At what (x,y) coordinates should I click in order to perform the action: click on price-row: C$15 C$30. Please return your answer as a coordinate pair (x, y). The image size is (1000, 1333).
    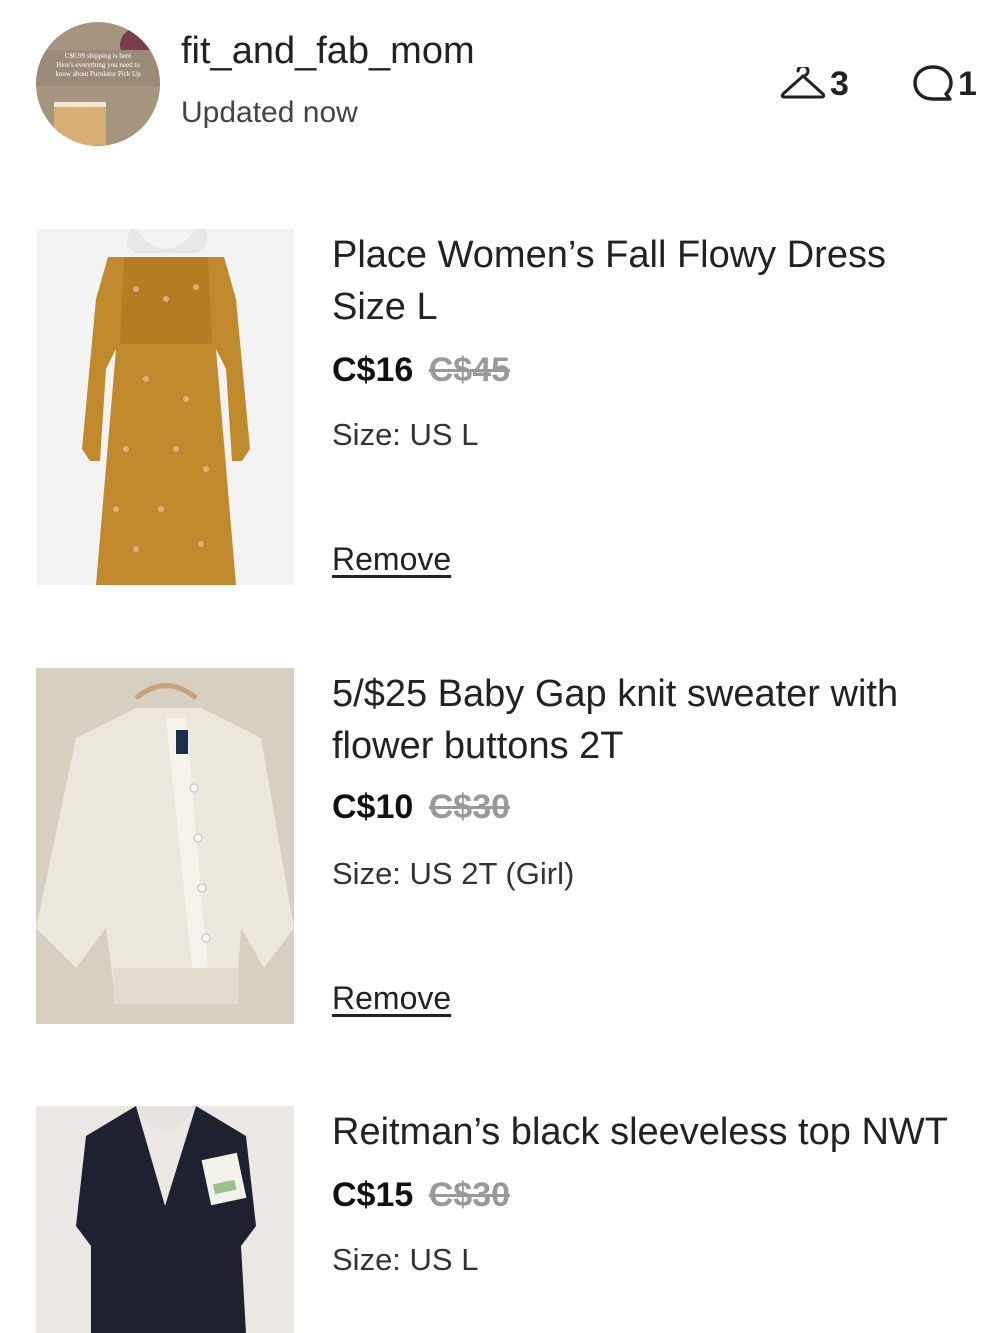
    Looking at the image, I should click on (421, 1195).